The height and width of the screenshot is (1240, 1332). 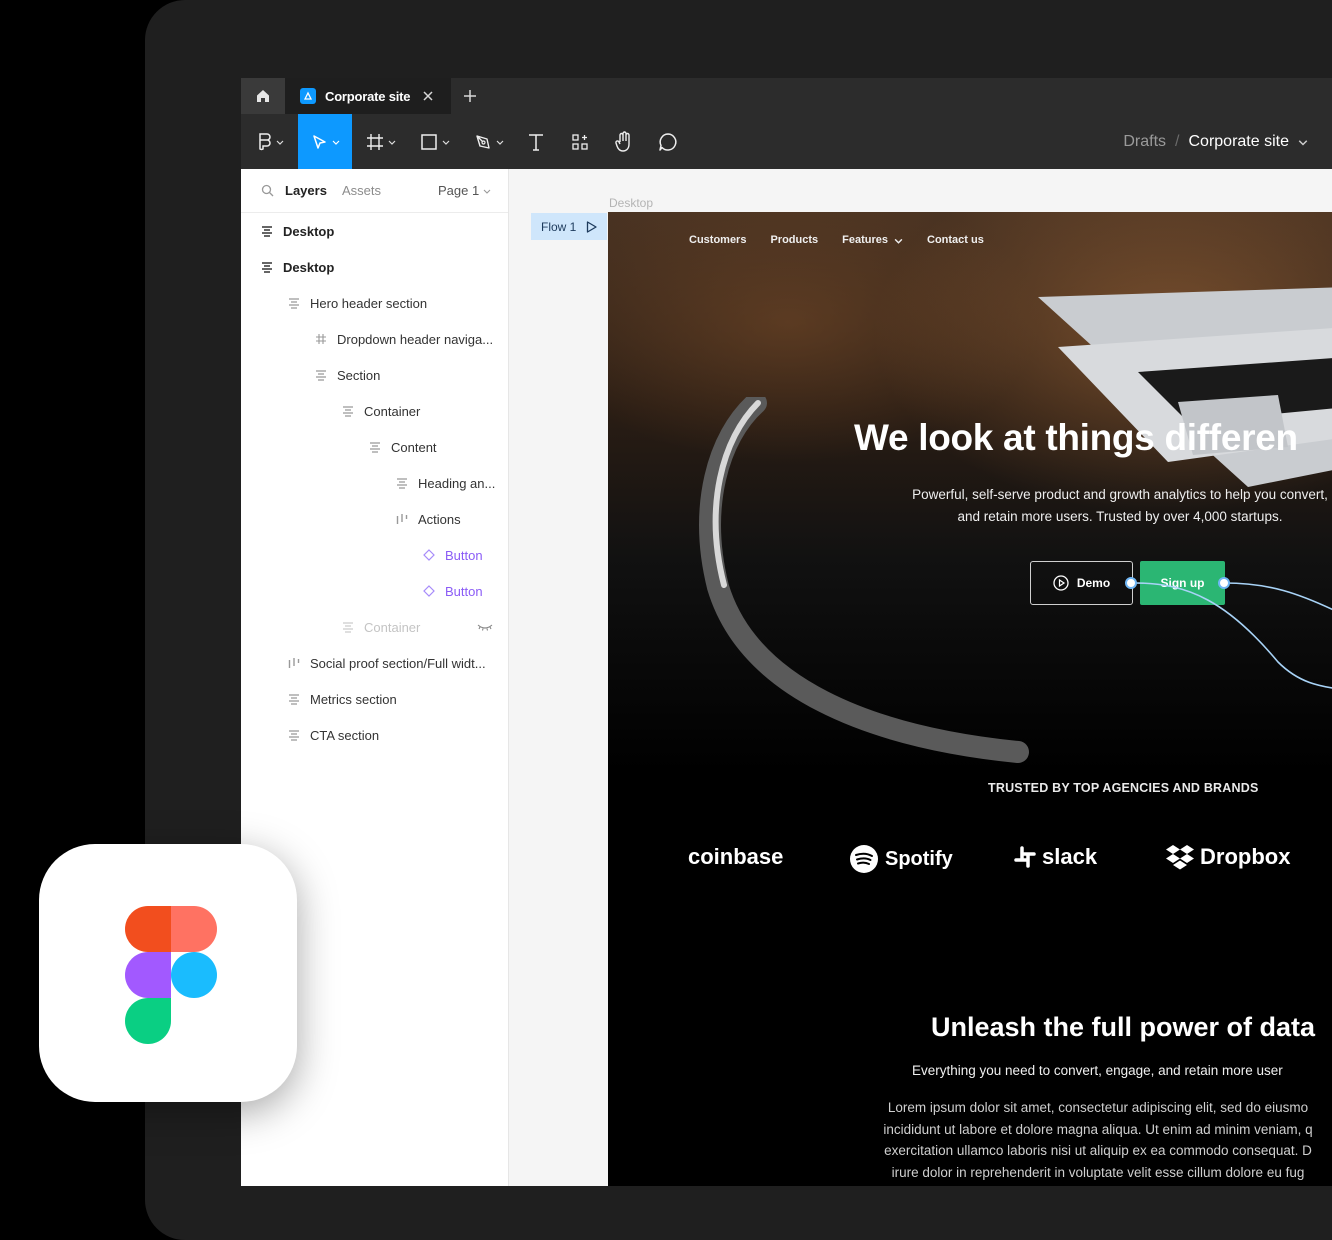 I want to click on figma-logo, so click(x=171, y=975).